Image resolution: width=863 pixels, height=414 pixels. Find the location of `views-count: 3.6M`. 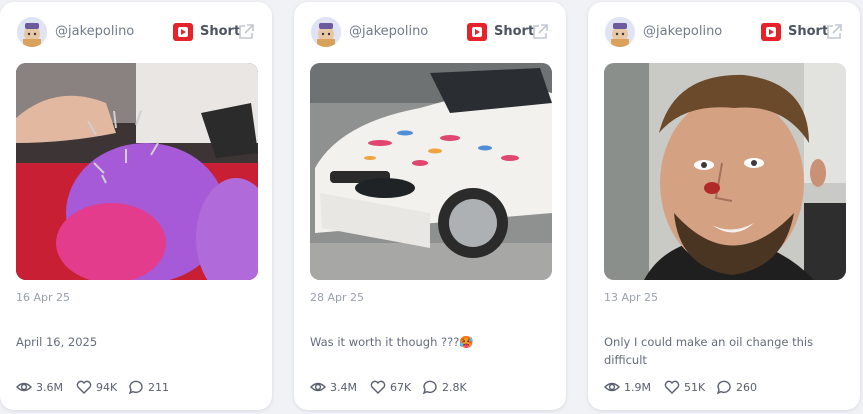

views-count: 3.6M is located at coordinates (49, 387).